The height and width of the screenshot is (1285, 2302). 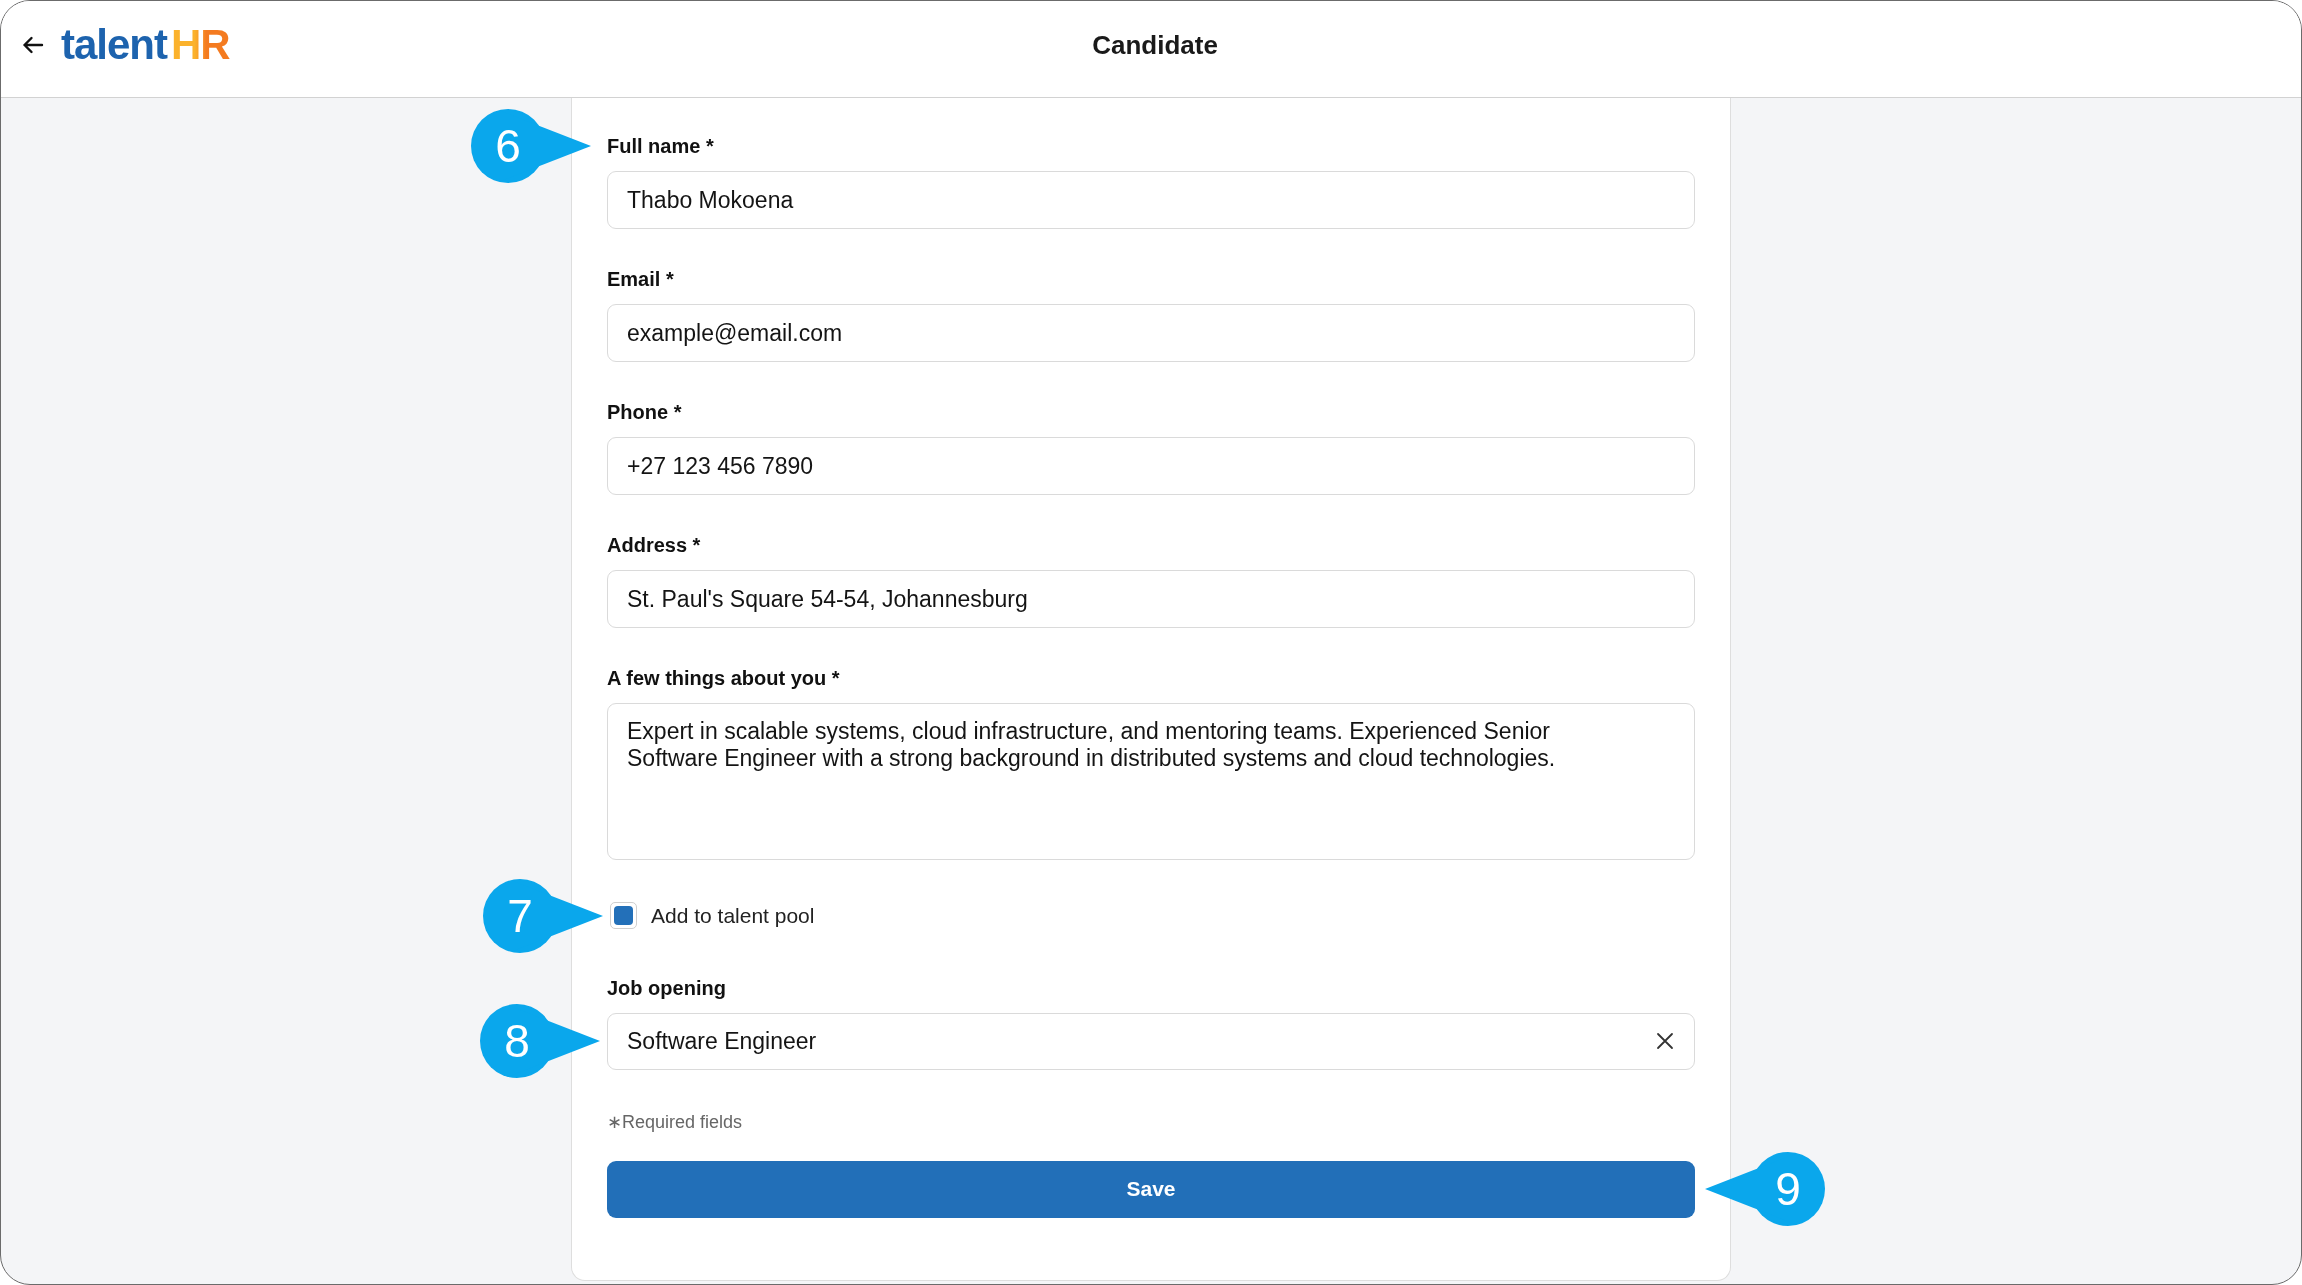 What do you see at coordinates (654, 545) in the screenshot?
I see `field-label: Address *` at bounding box center [654, 545].